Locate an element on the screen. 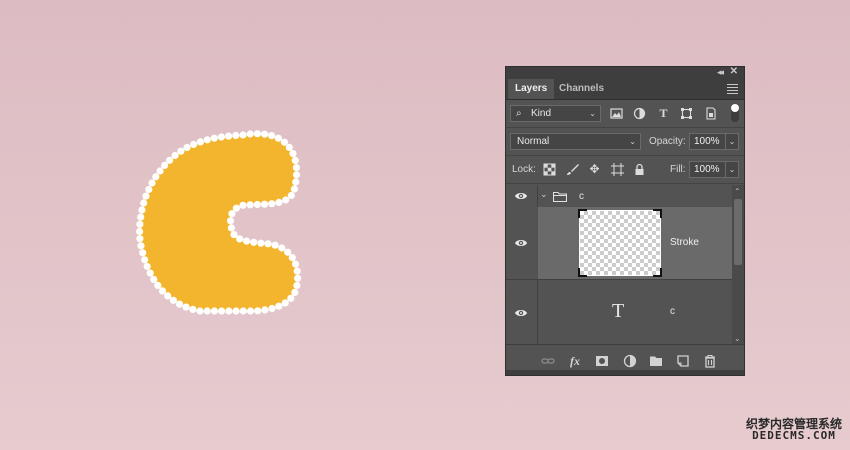 This screenshot has height=450, width=850. toggle-knob is located at coordinates (735, 108).